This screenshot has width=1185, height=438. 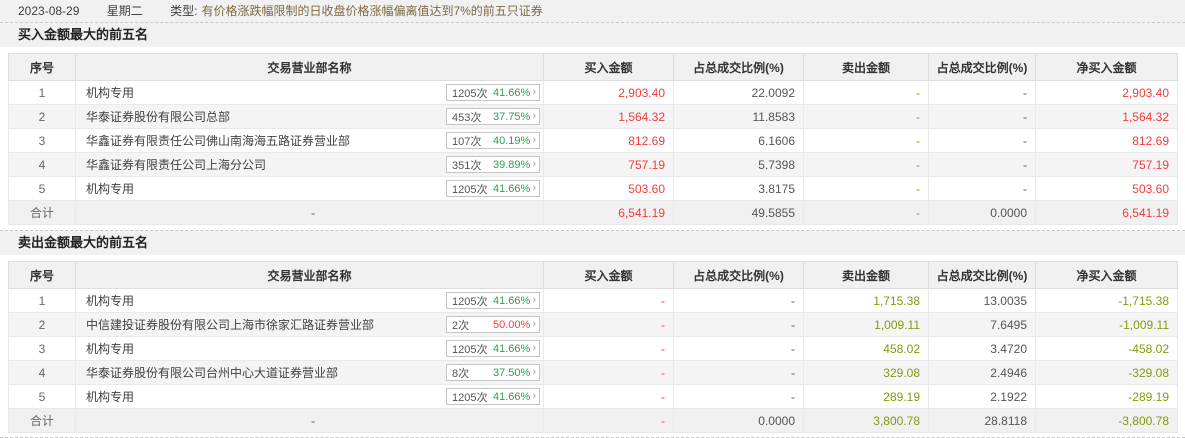 What do you see at coordinates (738, 140) in the screenshot?
I see `buy-pct-cell: 6.1606` at bounding box center [738, 140].